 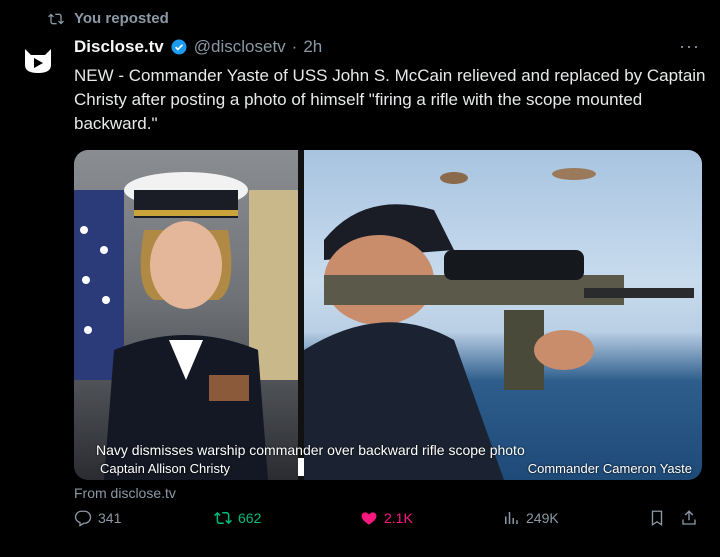 I want to click on like-count: 2.1K, so click(x=398, y=518).